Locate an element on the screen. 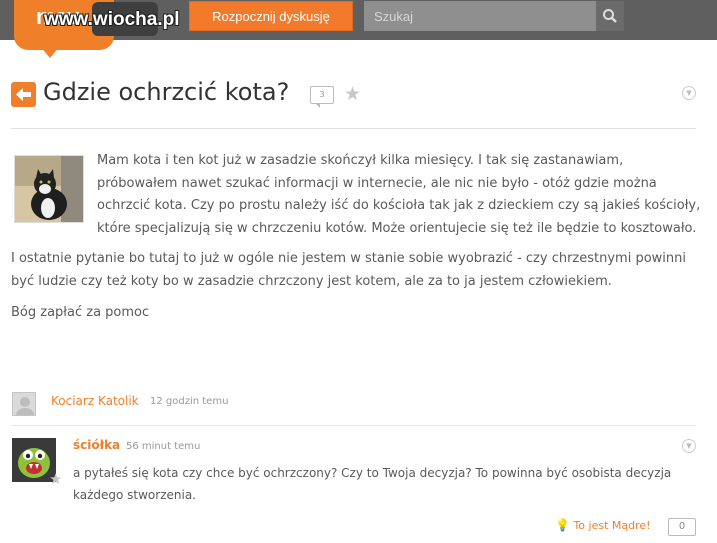 This screenshot has width=717, height=543. back-arrow-icon is located at coordinates (23, 94).